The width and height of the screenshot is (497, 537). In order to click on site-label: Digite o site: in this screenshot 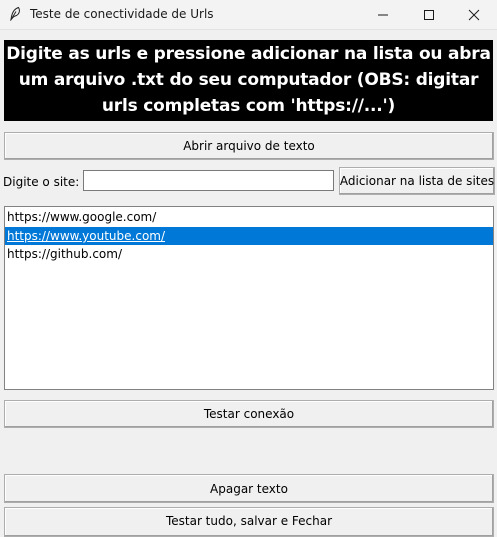, I will do `click(41, 182)`.